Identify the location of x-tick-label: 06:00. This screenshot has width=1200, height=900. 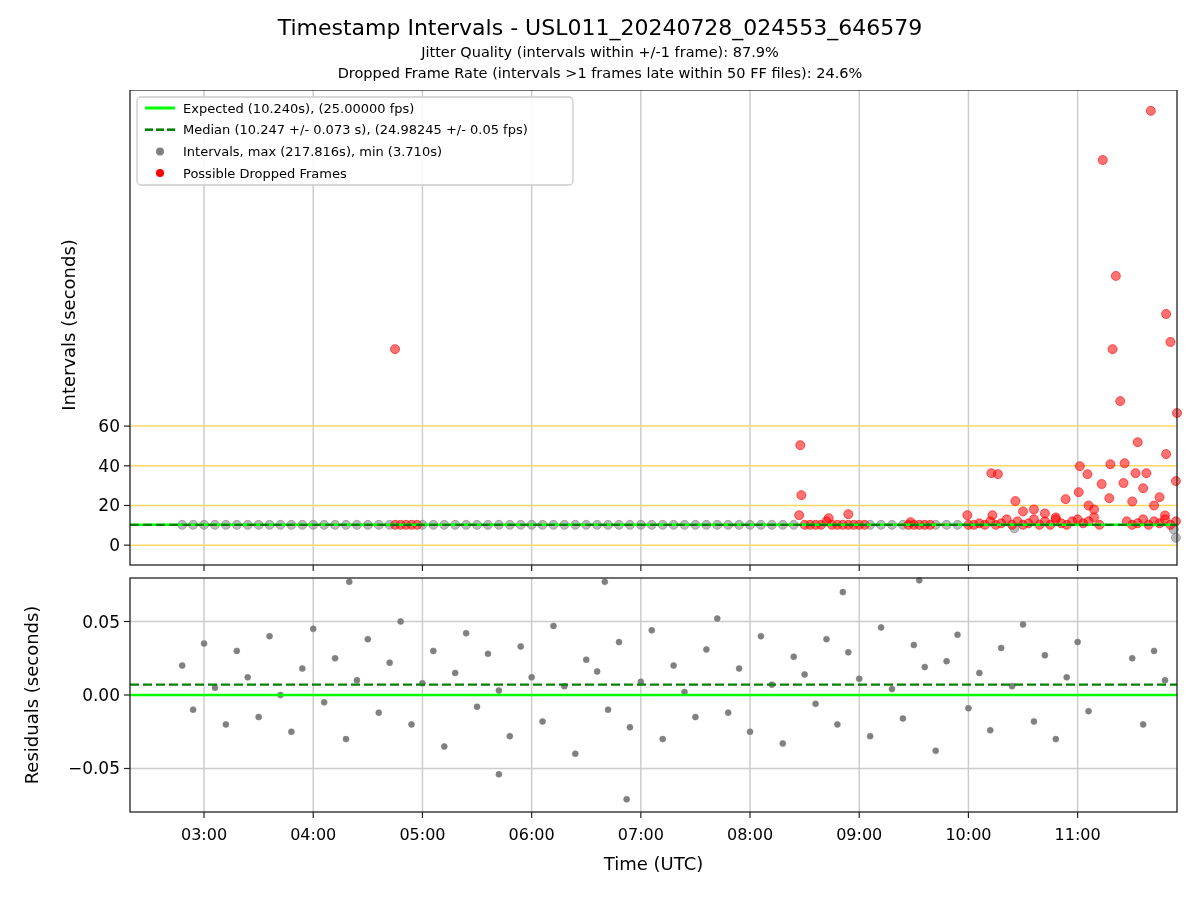
(531, 834).